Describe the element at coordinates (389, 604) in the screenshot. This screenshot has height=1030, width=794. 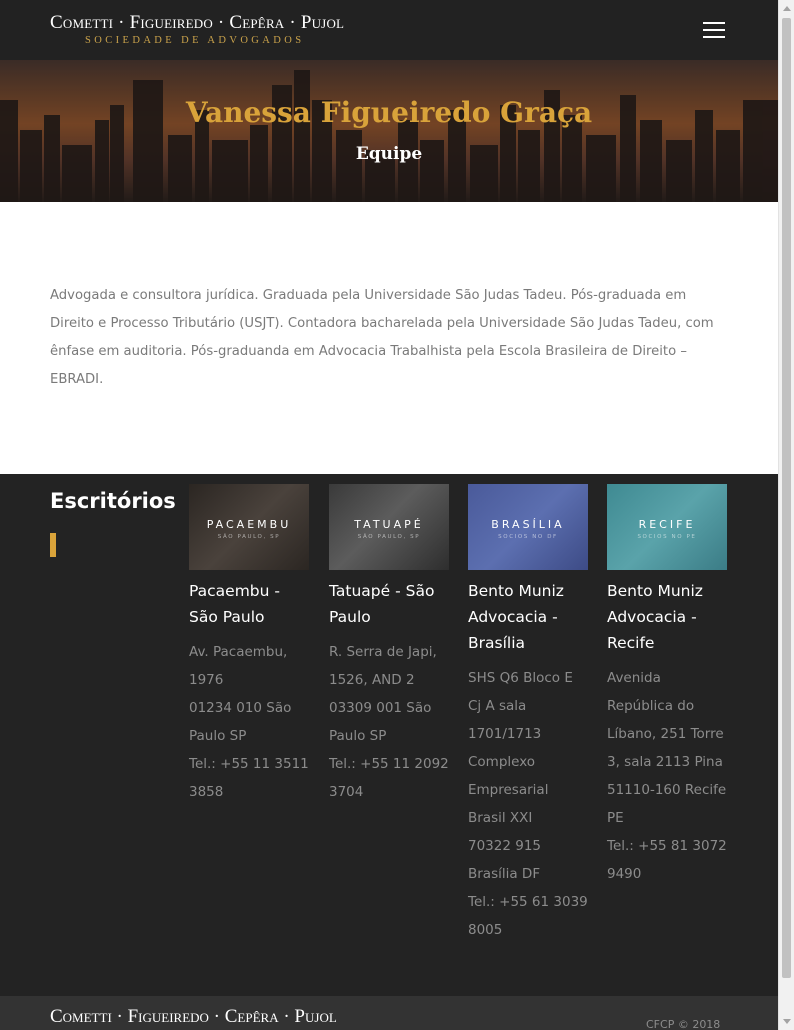
I see `office-name: Tatuapé - São Paulo` at that location.